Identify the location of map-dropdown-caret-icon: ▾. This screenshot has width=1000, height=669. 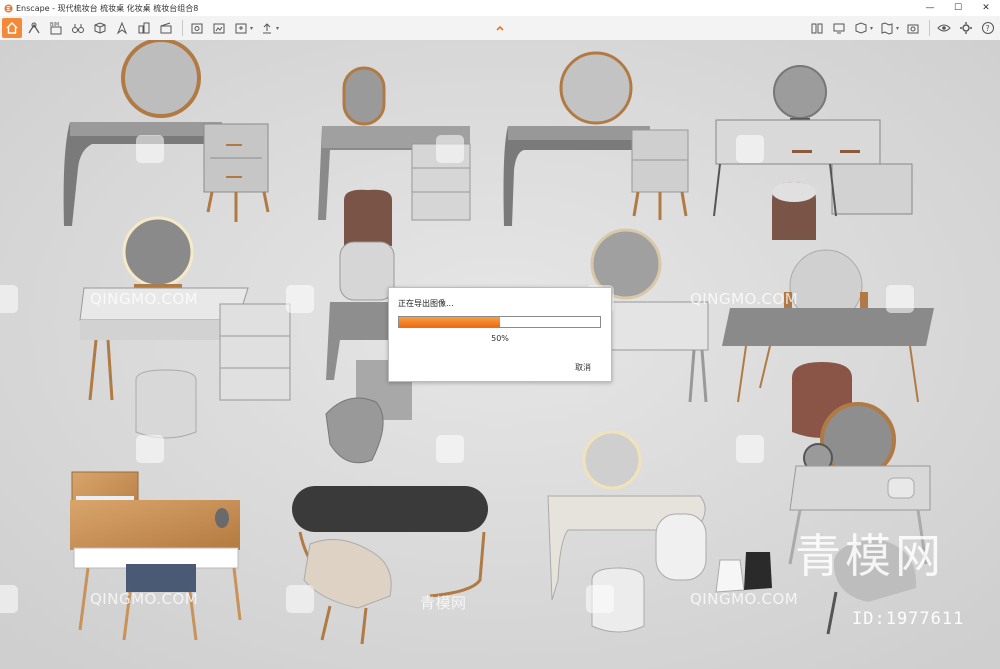
(897, 28).